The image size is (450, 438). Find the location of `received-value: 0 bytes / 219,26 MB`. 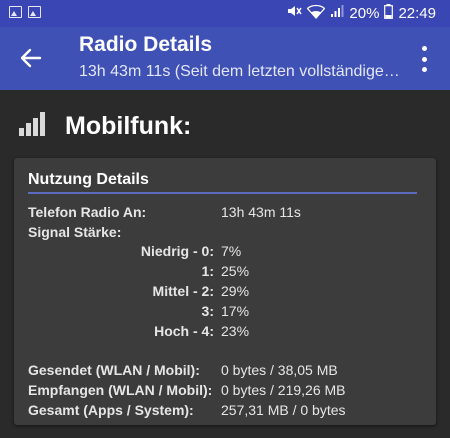

received-value: 0 bytes / 219,26 MB is located at coordinates (283, 390).